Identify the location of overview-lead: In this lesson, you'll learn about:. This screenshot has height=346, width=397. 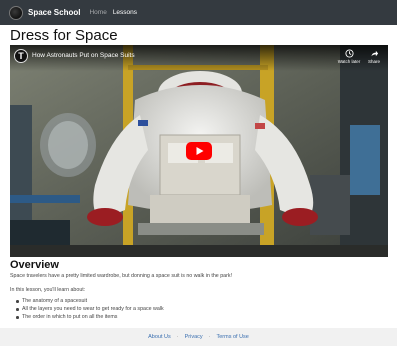
(48, 290).